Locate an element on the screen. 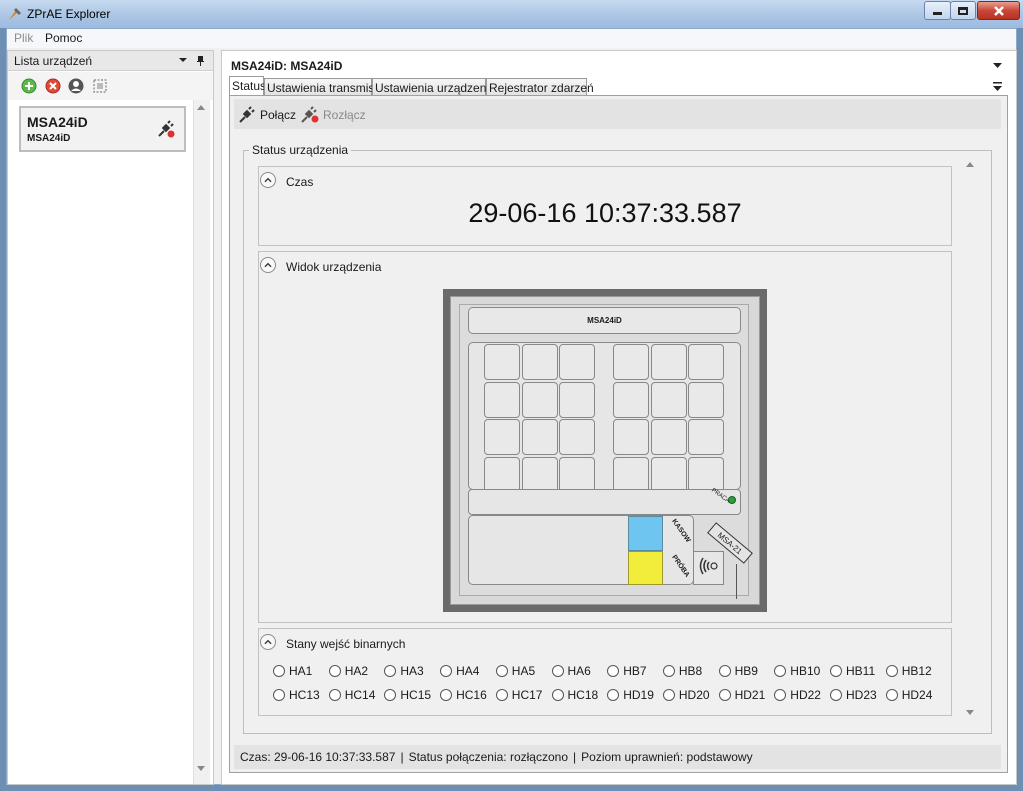 The height and width of the screenshot is (791, 1023). binary-input-hb9: HB9 is located at coordinates (738, 671).